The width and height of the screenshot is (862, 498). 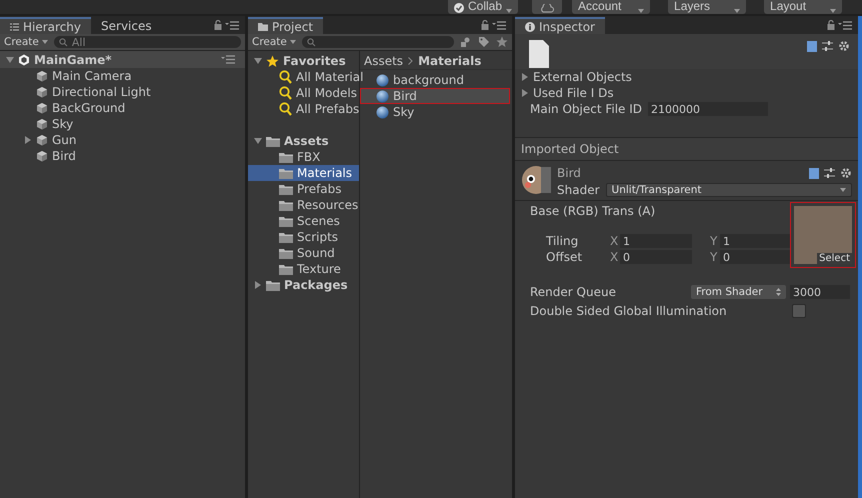 What do you see at coordinates (582, 77) in the screenshot?
I see `foldout-label: External Objects` at bounding box center [582, 77].